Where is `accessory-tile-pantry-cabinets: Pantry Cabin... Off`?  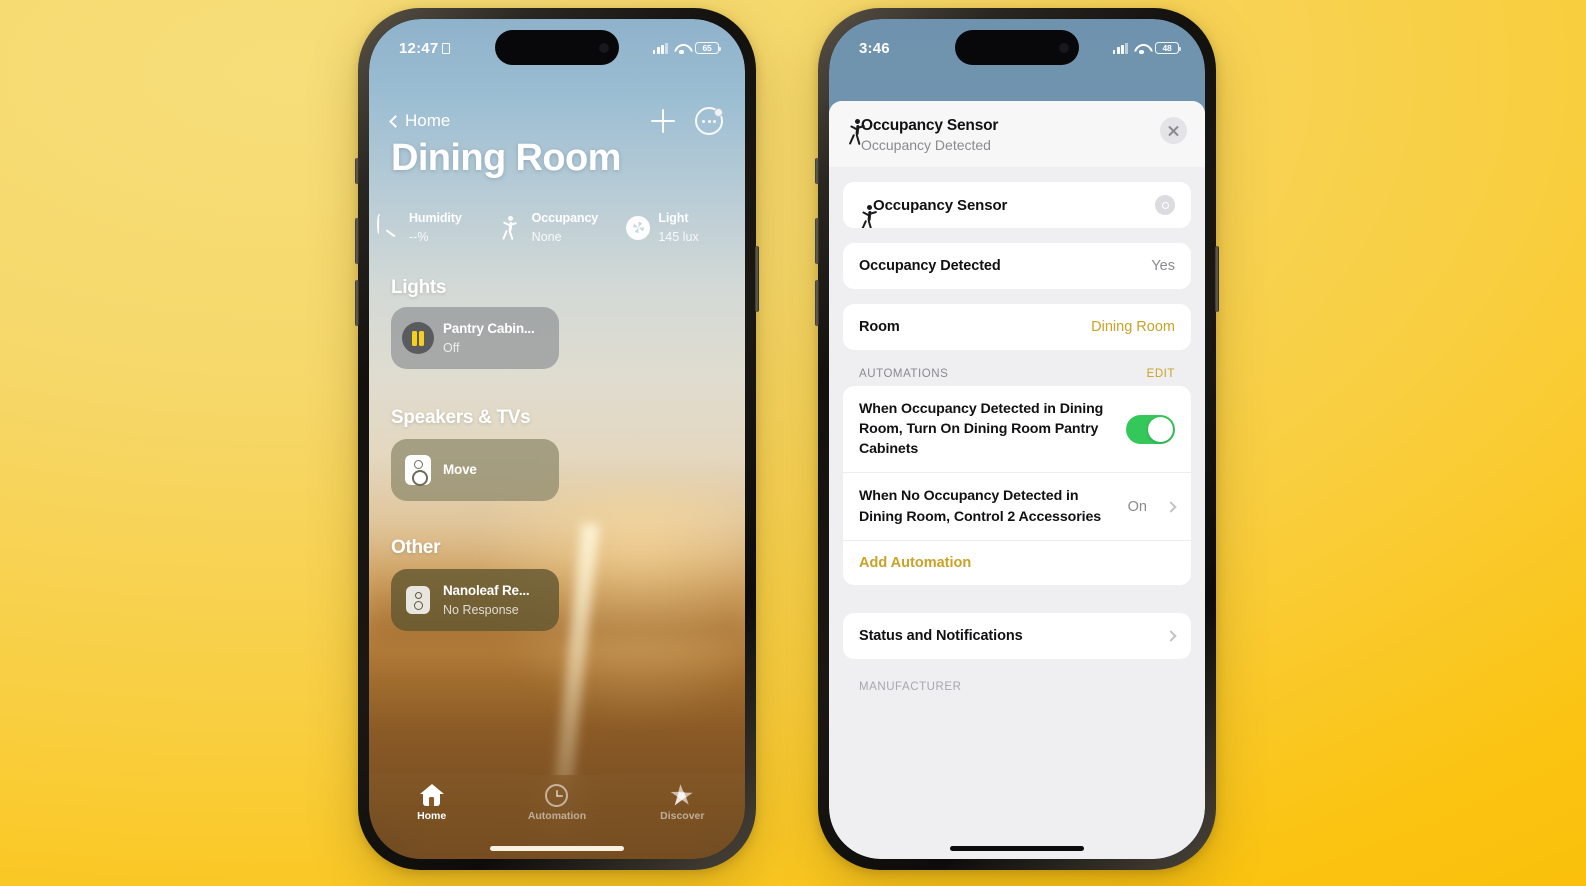 accessory-tile-pantry-cabinets: Pantry Cabin... Off is located at coordinates (475, 338).